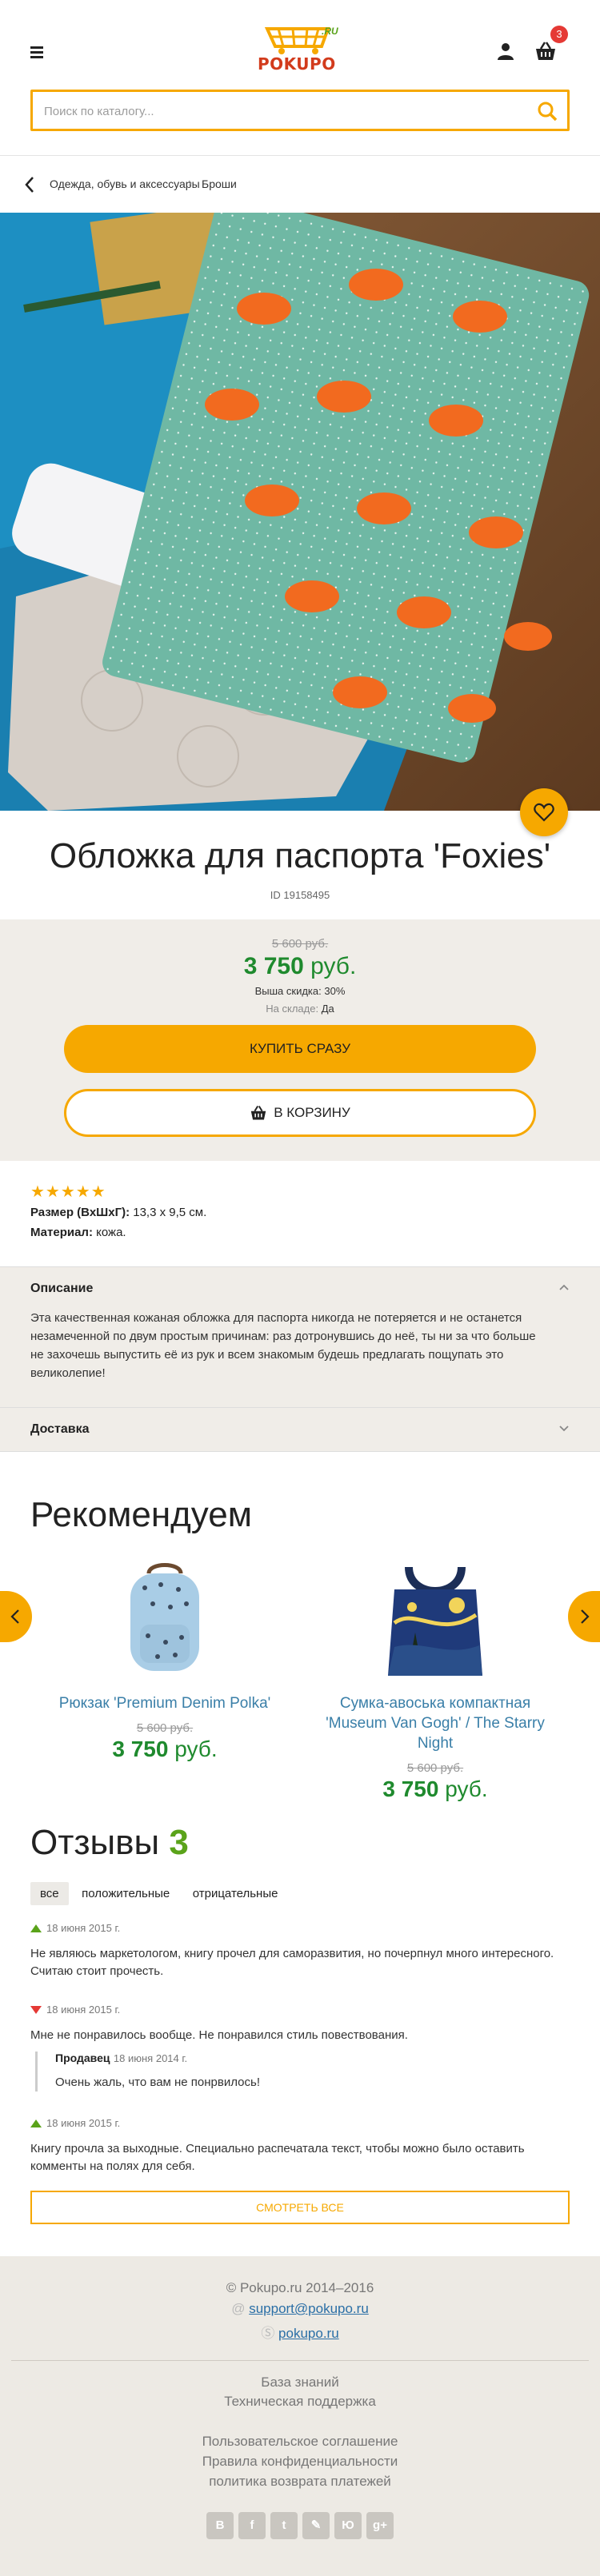 This screenshot has width=600, height=2576. I want to click on review-filter-tabs: все положительные отрицательные, so click(158, 1894).